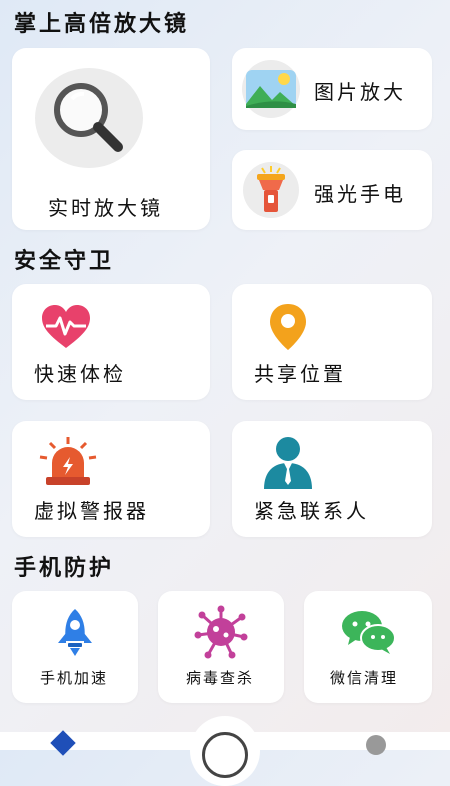 This screenshot has height=786, width=450. I want to click on alarm-card: 虚拟警报器, so click(111, 479).